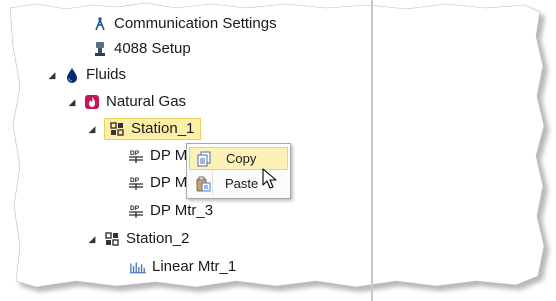 This screenshot has width=556, height=301. Describe the element at coordinates (195, 23) in the screenshot. I see `tree-item-label: Communication Settings` at that location.